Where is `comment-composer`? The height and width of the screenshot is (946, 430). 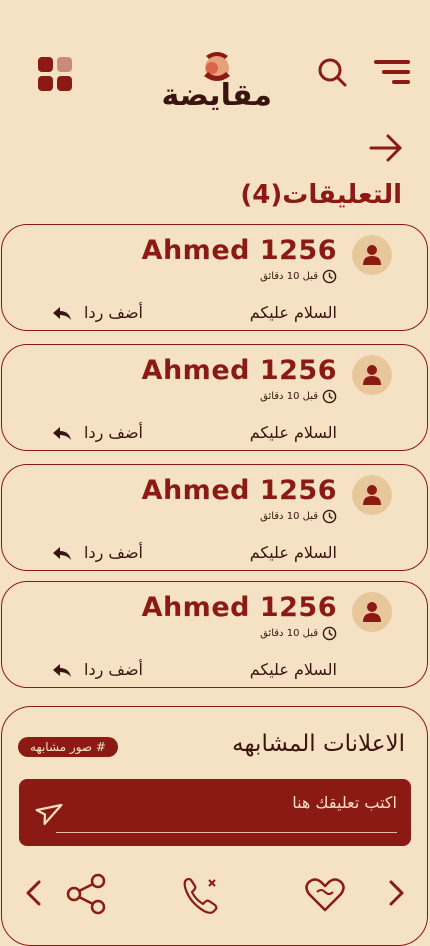 comment-composer is located at coordinates (215, 812).